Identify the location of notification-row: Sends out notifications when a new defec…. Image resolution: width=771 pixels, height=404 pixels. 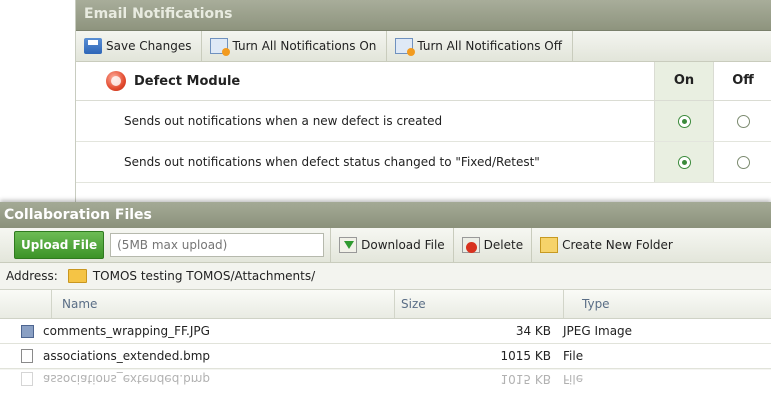
(423, 121).